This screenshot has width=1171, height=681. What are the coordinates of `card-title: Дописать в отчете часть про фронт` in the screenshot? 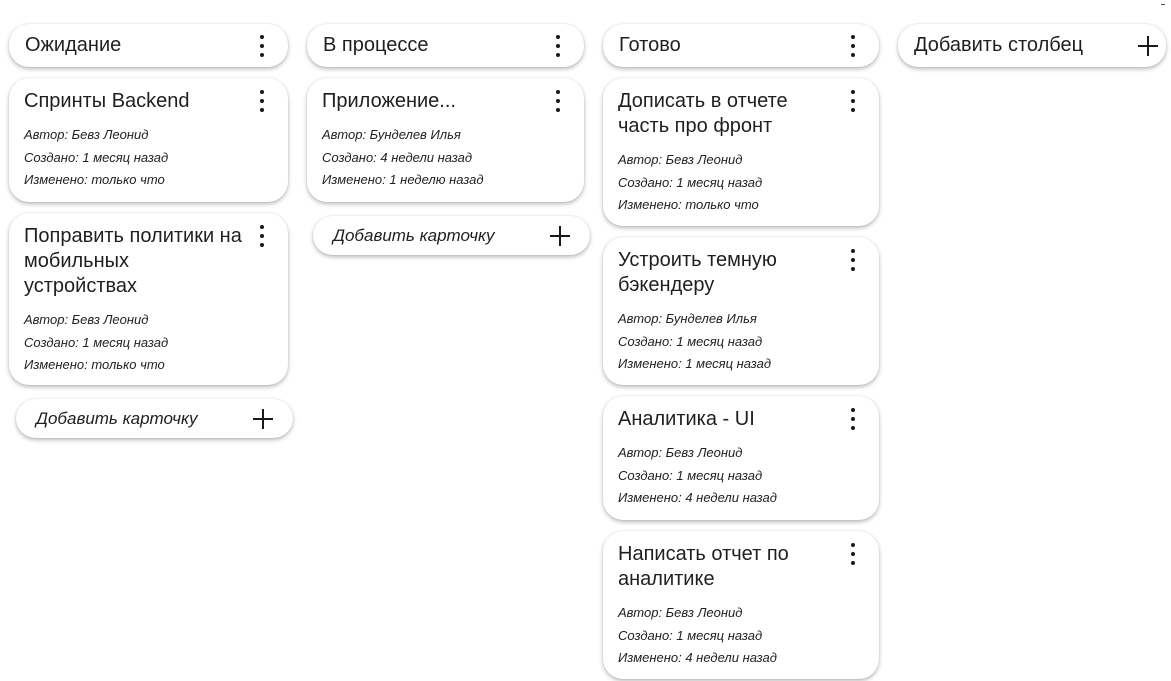 It's located at (703, 113).